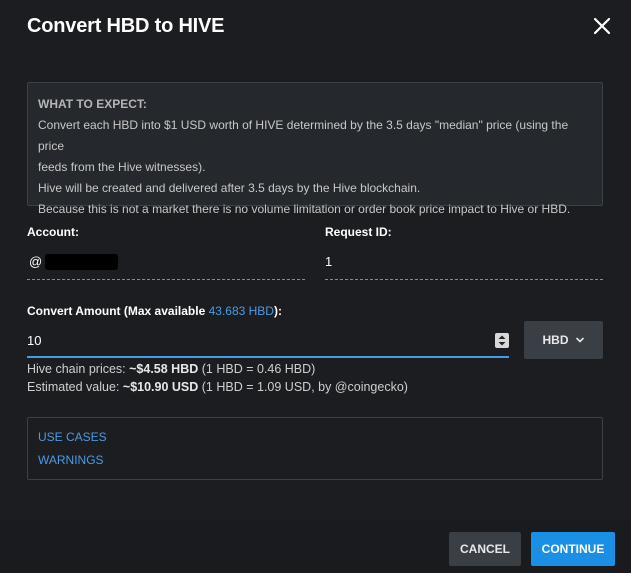 The width and height of the screenshot is (631, 573). What do you see at coordinates (485, 549) in the screenshot?
I see `cancel-button: CANCEL` at bounding box center [485, 549].